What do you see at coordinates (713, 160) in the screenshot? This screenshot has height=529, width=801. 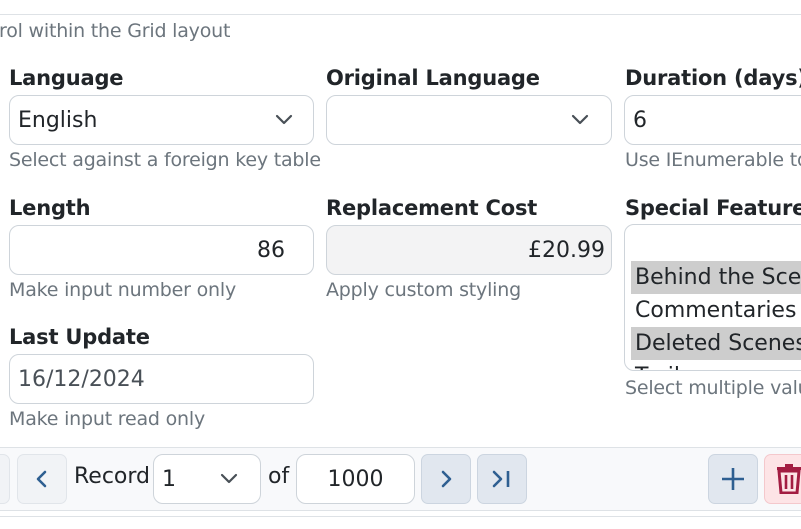 I see `duration-hint: Use IEnumerable to` at bounding box center [713, 160].